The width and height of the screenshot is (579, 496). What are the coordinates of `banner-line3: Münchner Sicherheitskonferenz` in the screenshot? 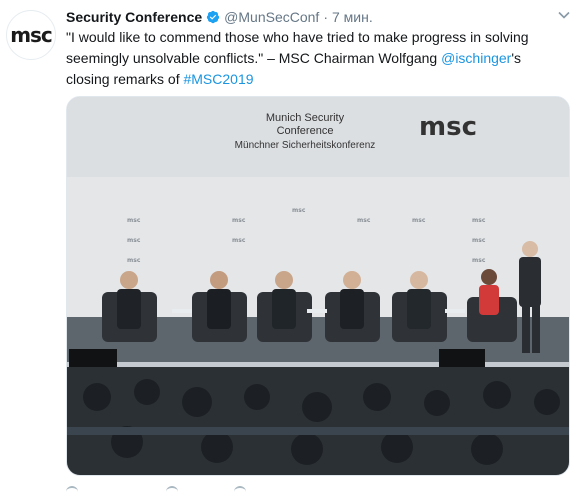 It's located at (305, 145).